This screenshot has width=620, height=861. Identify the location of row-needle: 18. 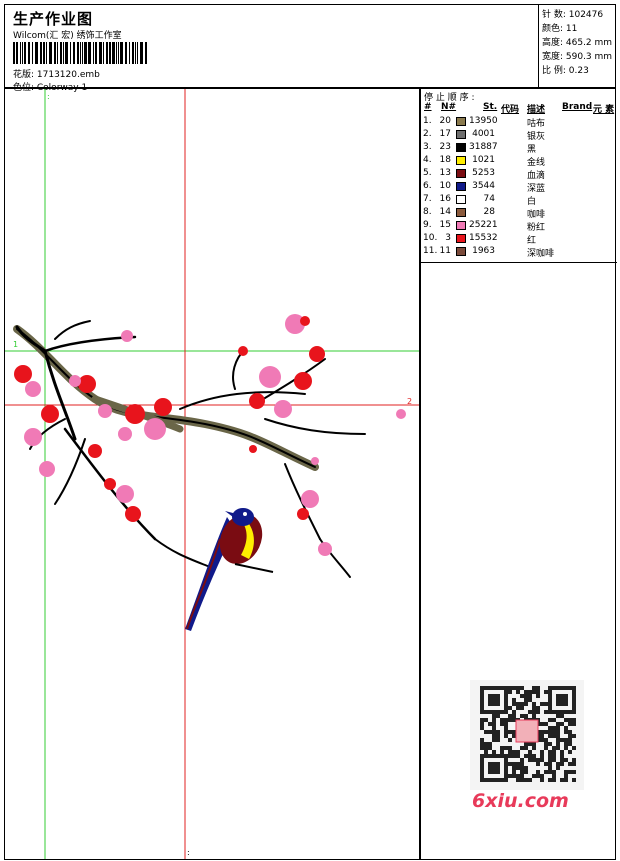
(445, 160).